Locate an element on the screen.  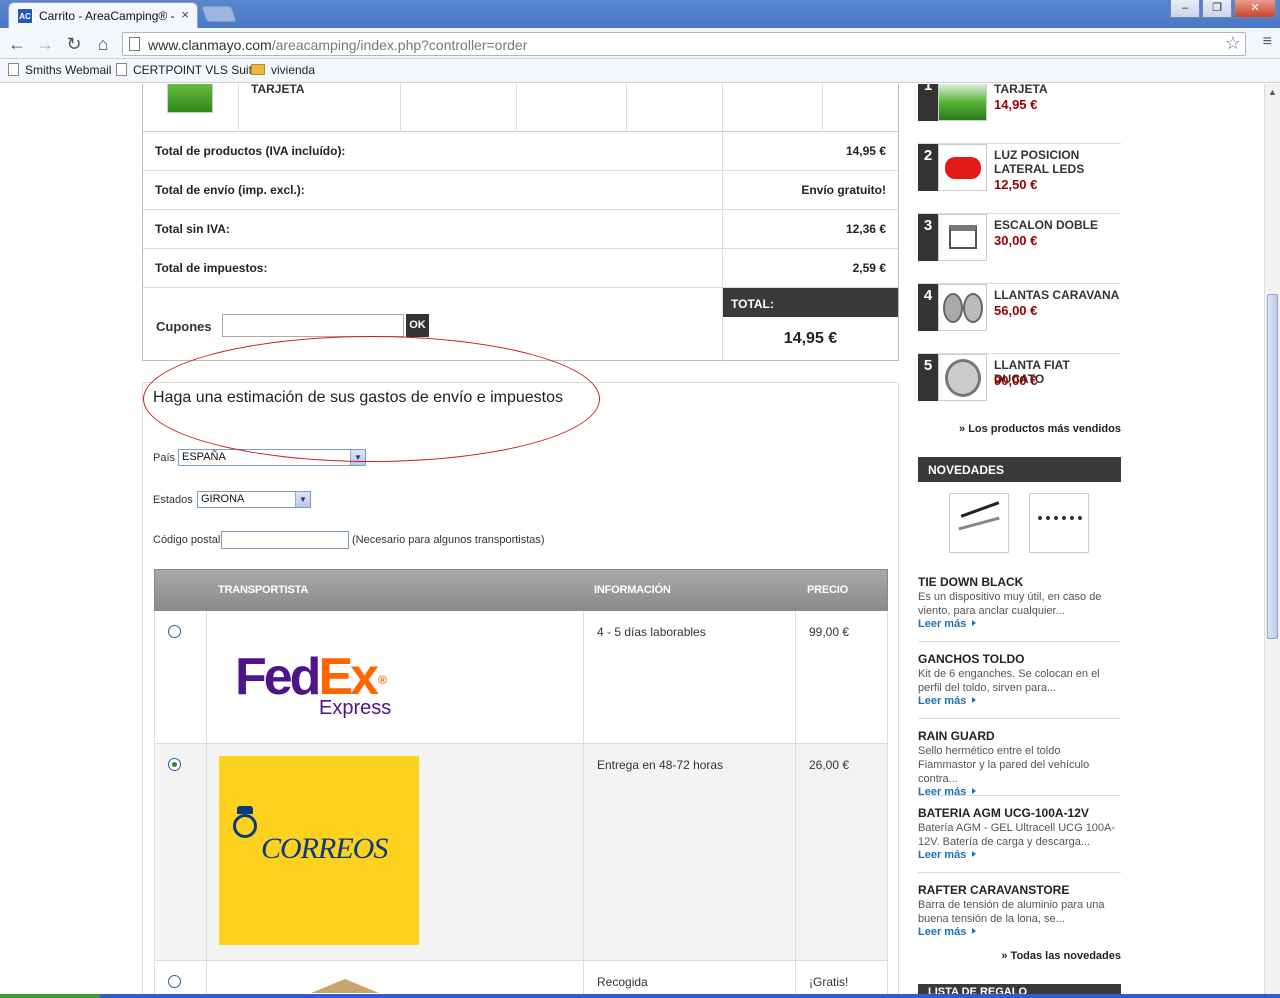
coupon-ok-button: OK is located at coordinates (417, 325).